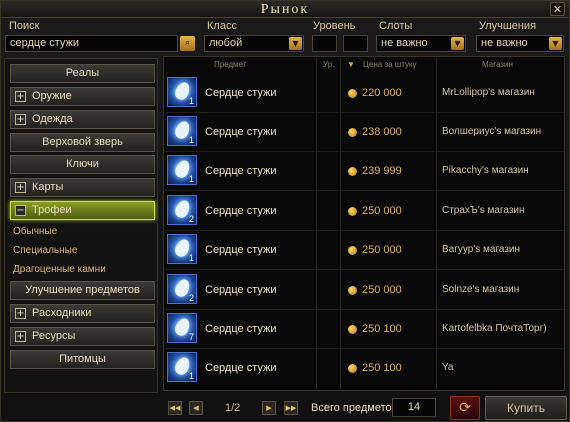 This screenshot has width=570, height=422. I want to click on sidebar-item-label: Улучшение предметов, so click(82, 290).